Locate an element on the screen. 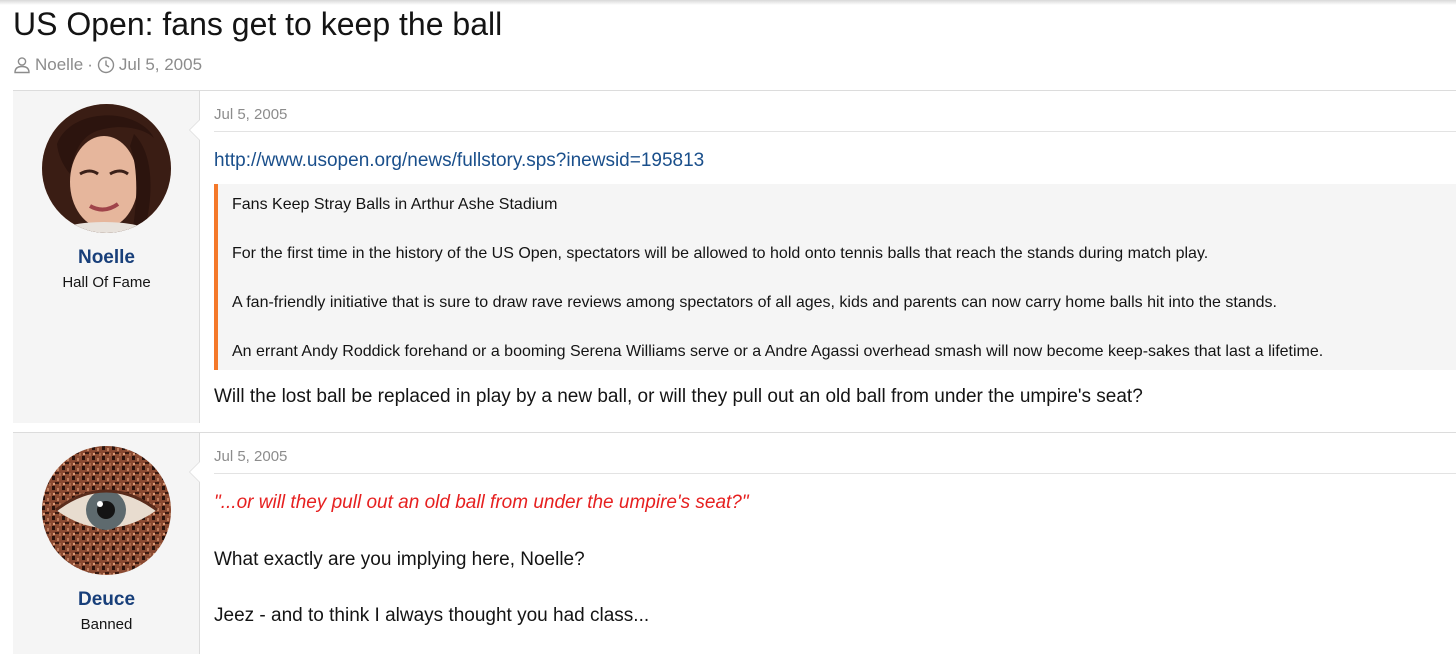 The width and height of the screenshot is (1456, 654). clock-icon is located at coordinates (106, 65).